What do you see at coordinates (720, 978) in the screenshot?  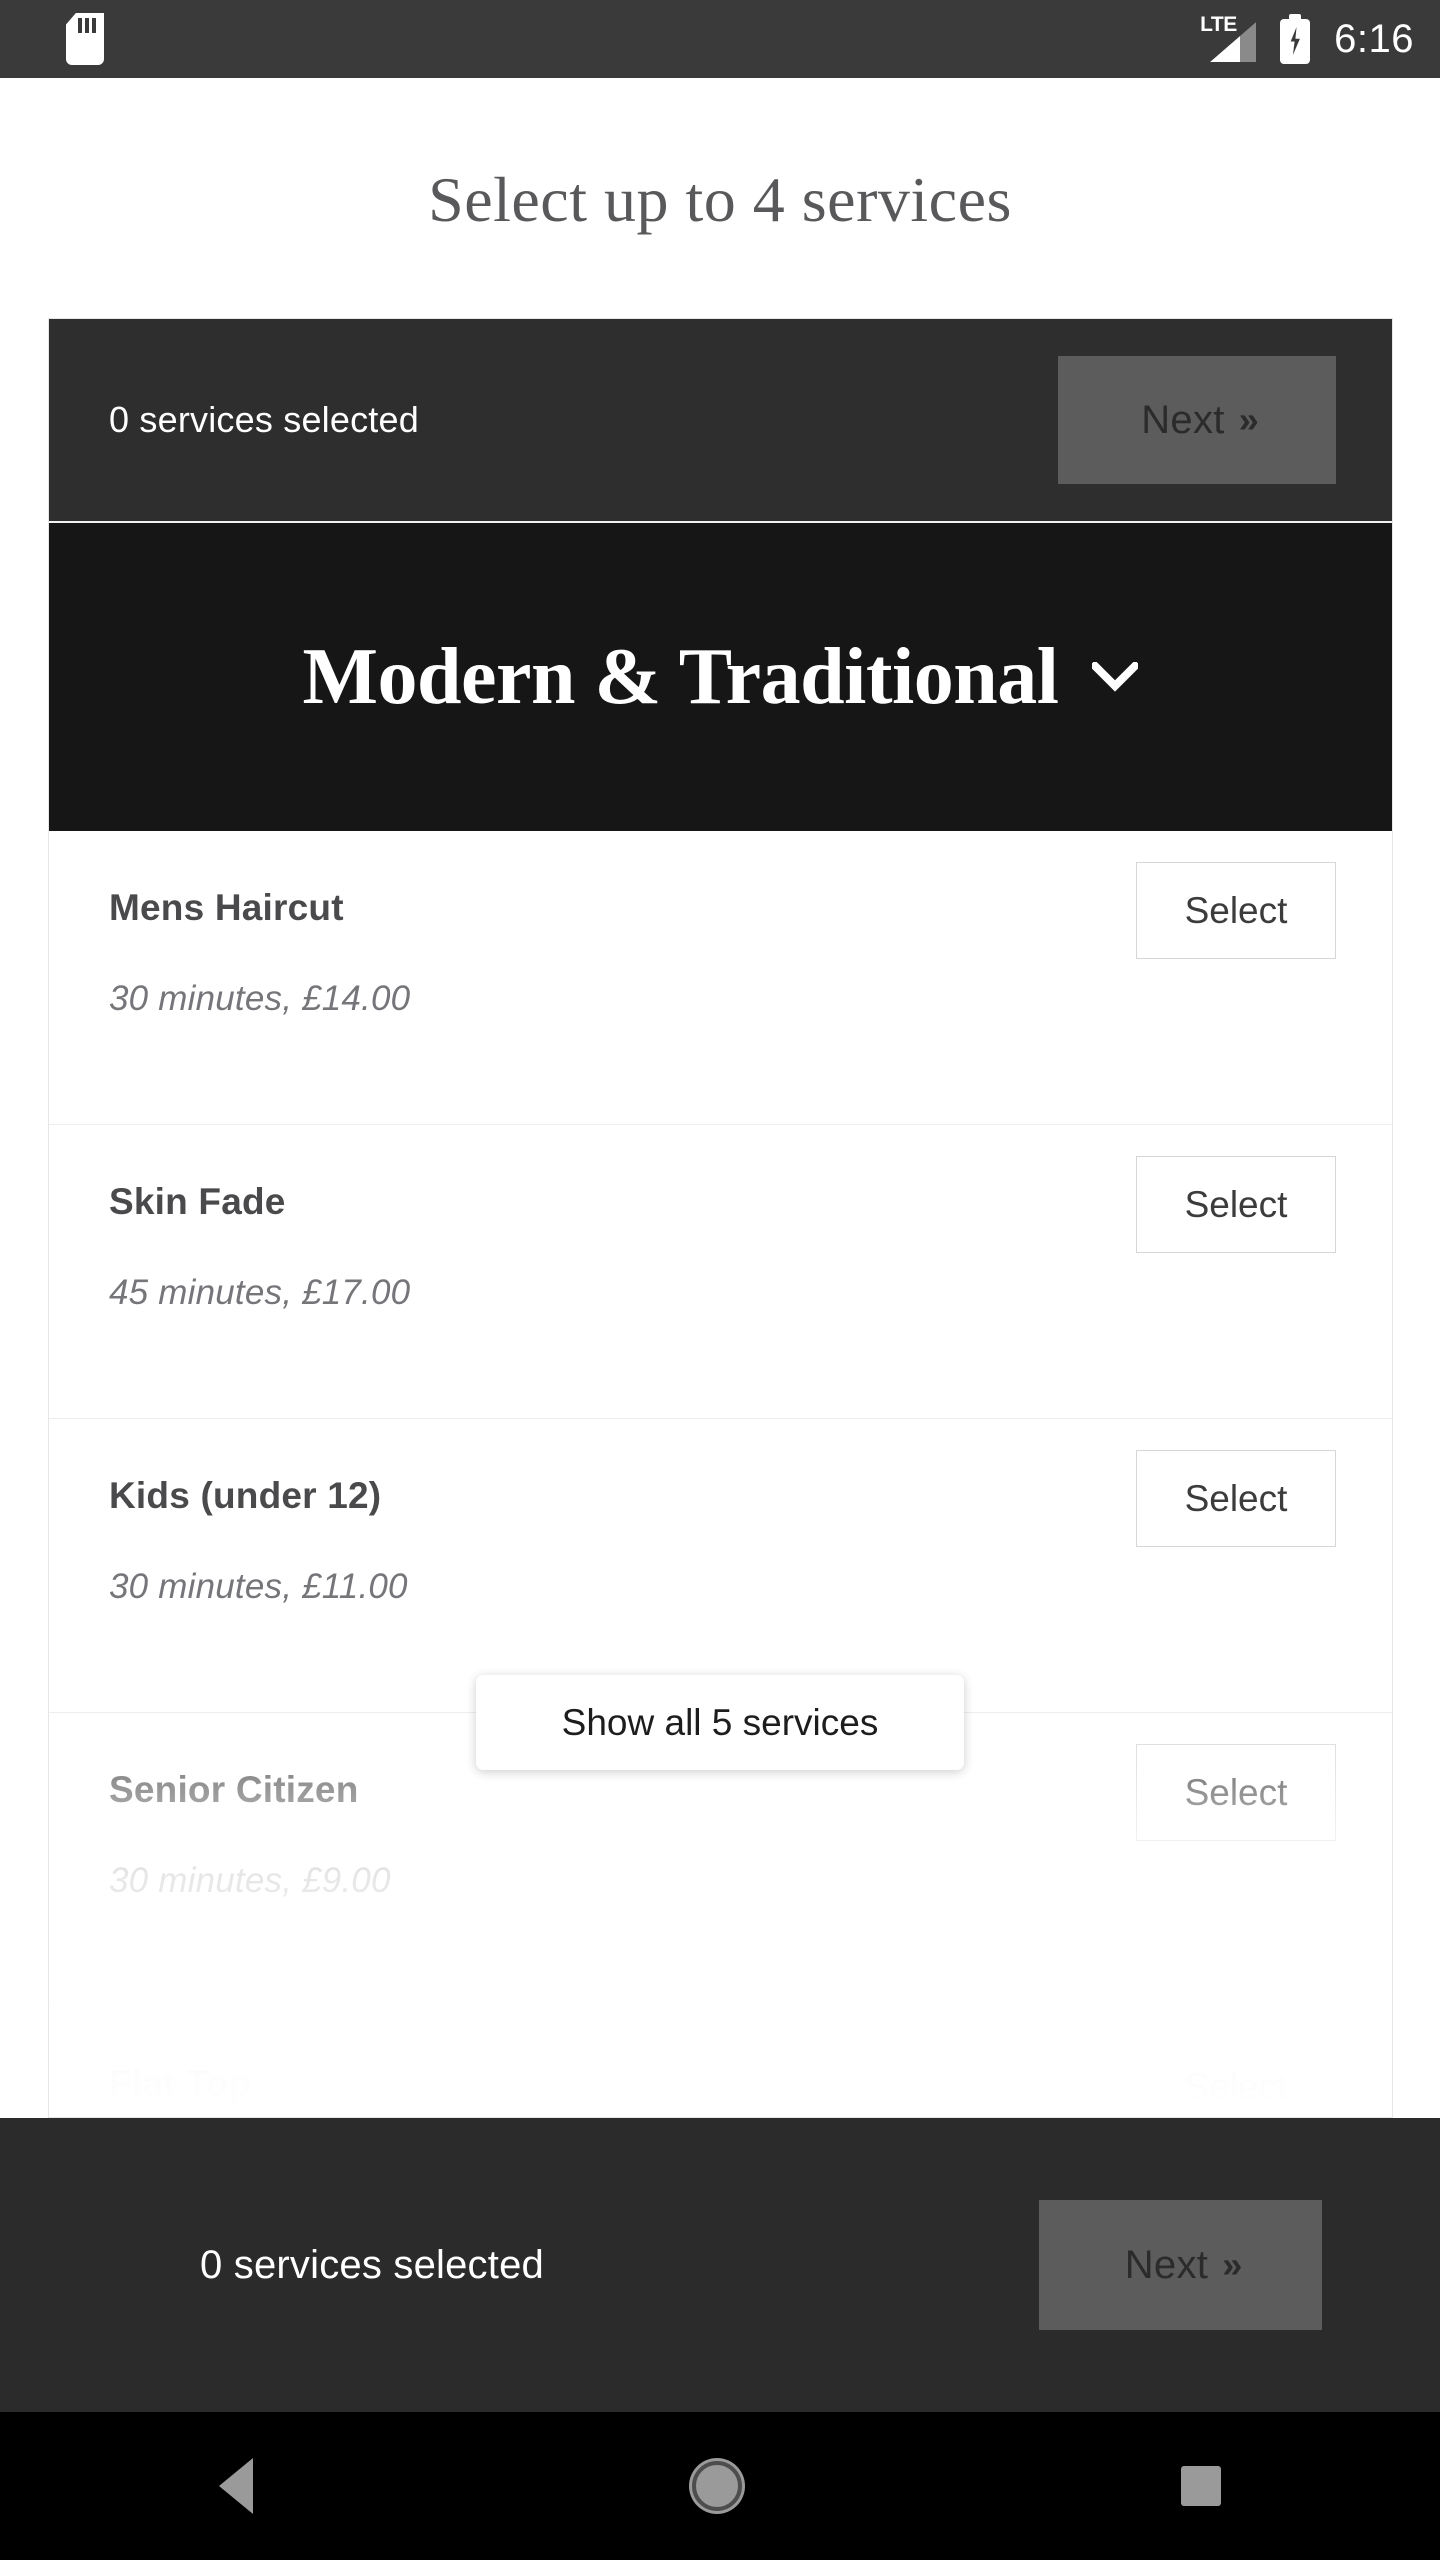 I see `service-row: Mens Haircut 30 minutes, £14.00 Select` at bounding box center [720, 978].